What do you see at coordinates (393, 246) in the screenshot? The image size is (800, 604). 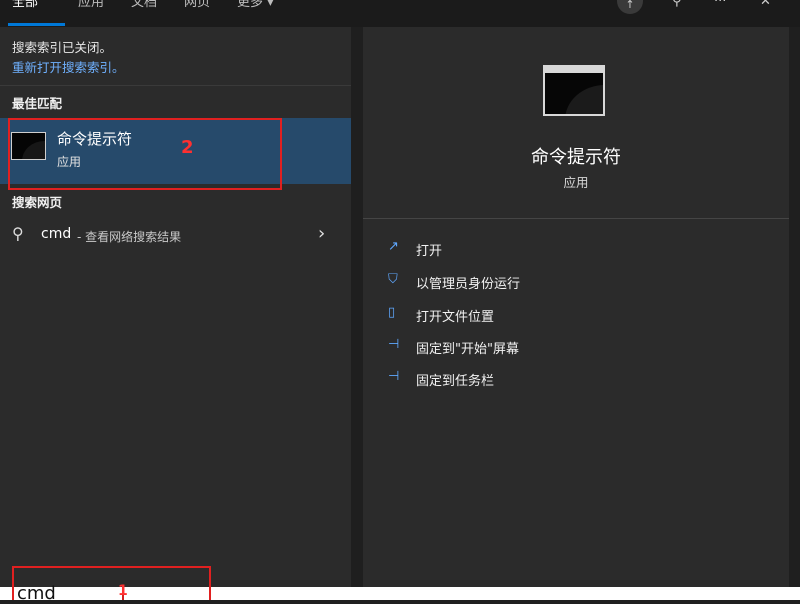 I see `open-icon: ↗` at bounding box center [393, 246].